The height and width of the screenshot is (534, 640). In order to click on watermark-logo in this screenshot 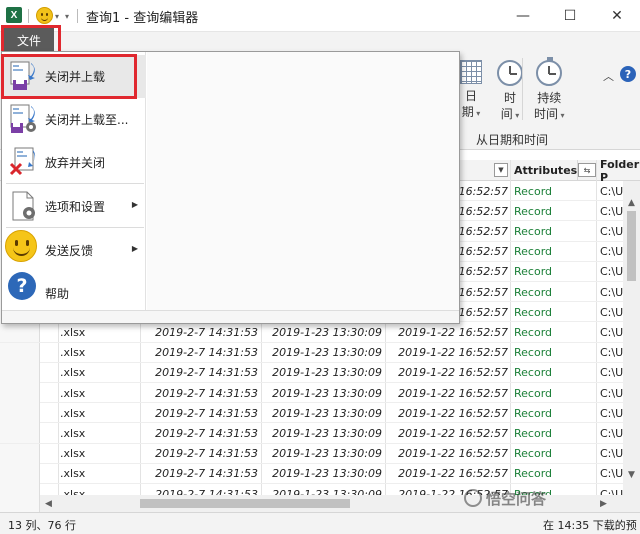, I will do `click(473, 498)`.